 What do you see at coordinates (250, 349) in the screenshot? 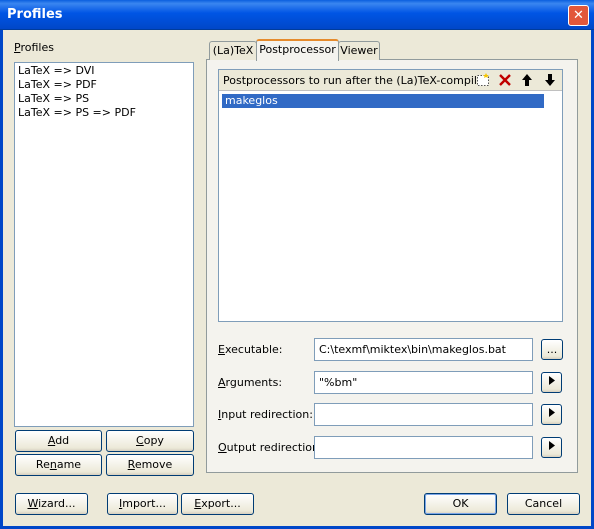
I see `executable-label: Executable:` at bounding box center [250, 349].